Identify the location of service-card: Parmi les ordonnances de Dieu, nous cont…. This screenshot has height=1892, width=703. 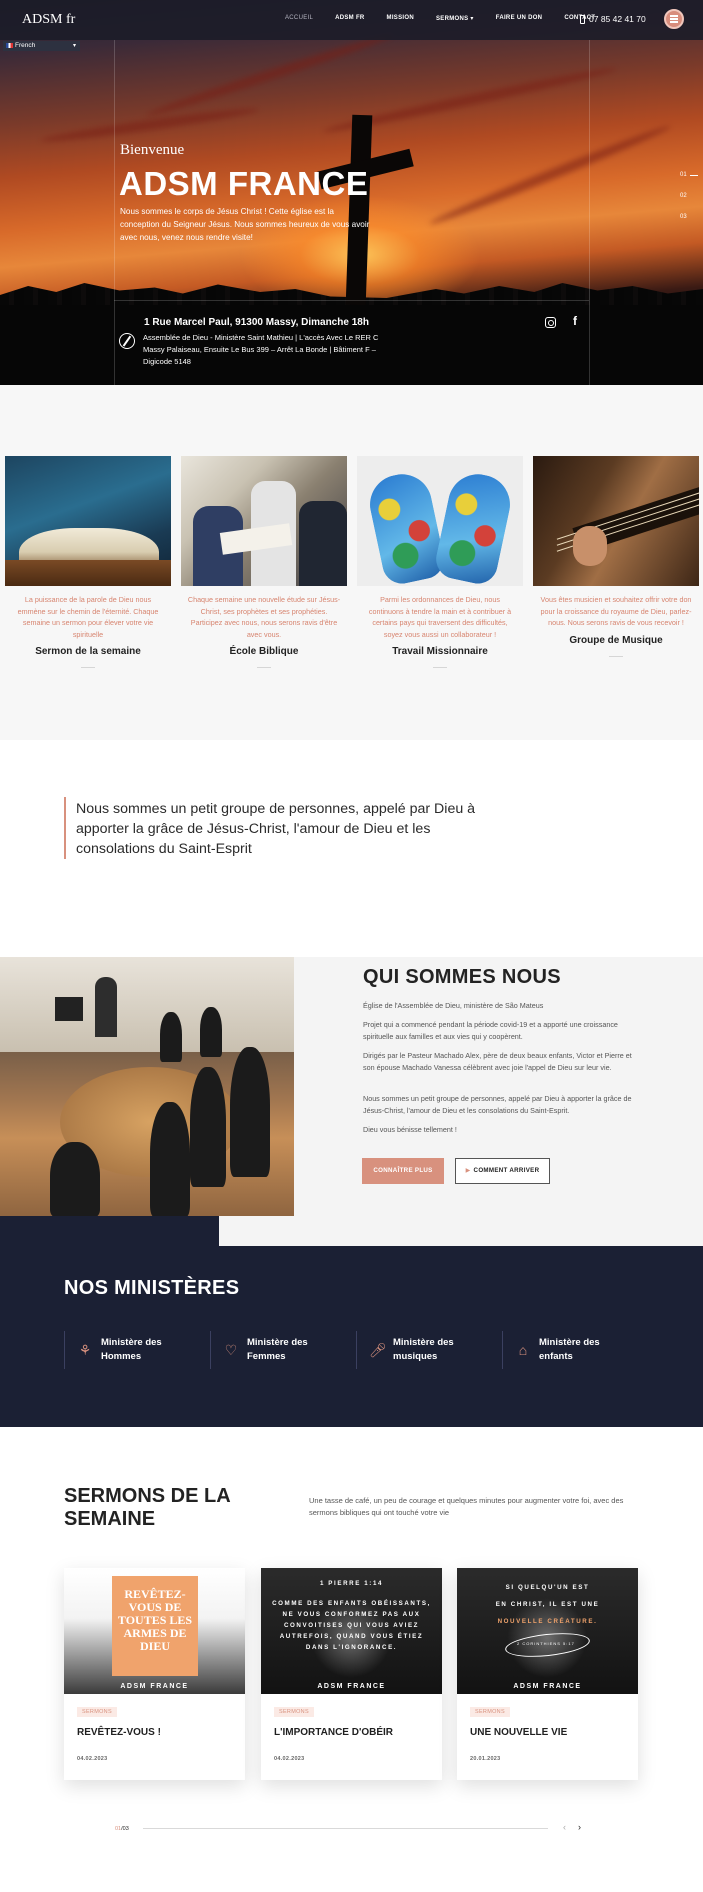
(440, 562).